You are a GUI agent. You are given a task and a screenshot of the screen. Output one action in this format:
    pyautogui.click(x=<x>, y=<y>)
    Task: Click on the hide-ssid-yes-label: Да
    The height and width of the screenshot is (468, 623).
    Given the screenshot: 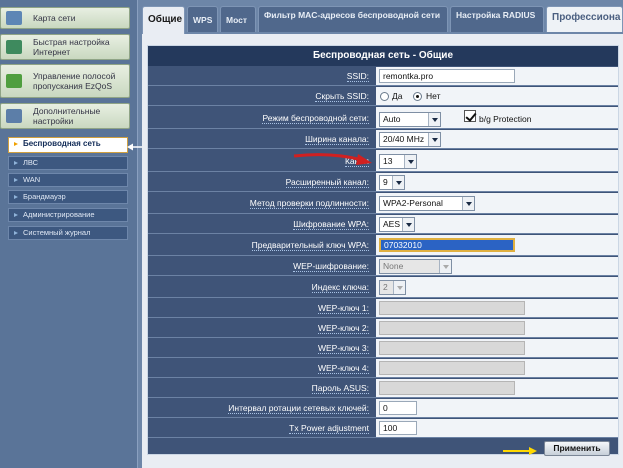 What is the action you would take?
    pyautogui.click(x=397, y=96)
    